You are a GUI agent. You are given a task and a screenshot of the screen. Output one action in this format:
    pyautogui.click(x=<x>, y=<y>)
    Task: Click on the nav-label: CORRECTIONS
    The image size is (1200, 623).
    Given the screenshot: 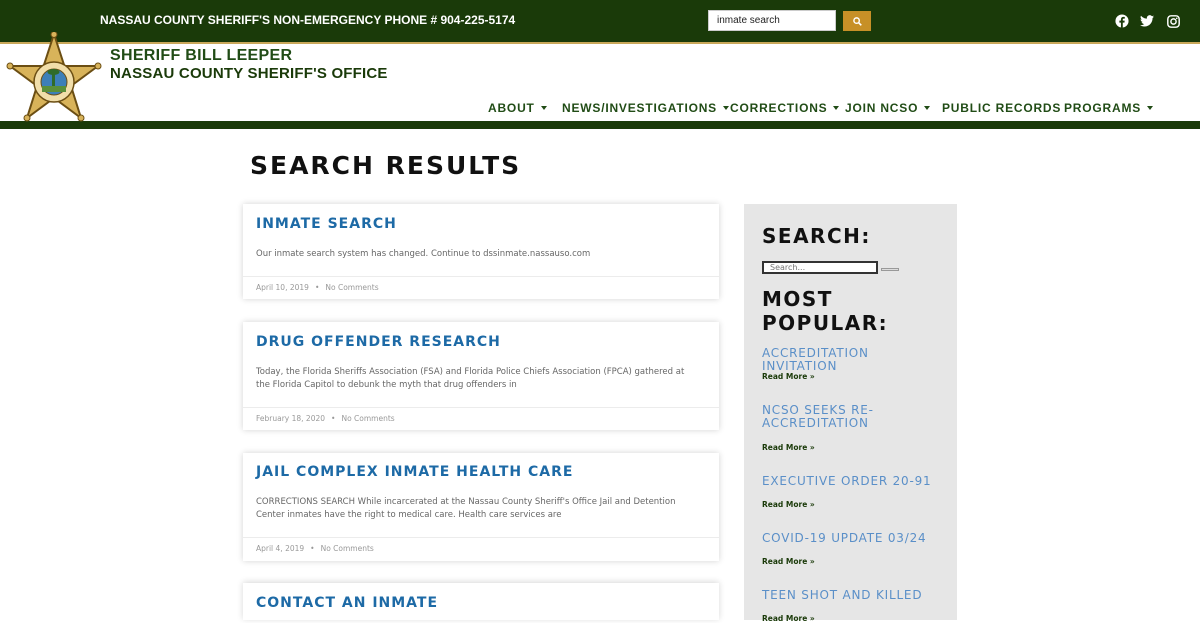 What is the action you would take?
    pyautogui.click(x=779, y=108)
    